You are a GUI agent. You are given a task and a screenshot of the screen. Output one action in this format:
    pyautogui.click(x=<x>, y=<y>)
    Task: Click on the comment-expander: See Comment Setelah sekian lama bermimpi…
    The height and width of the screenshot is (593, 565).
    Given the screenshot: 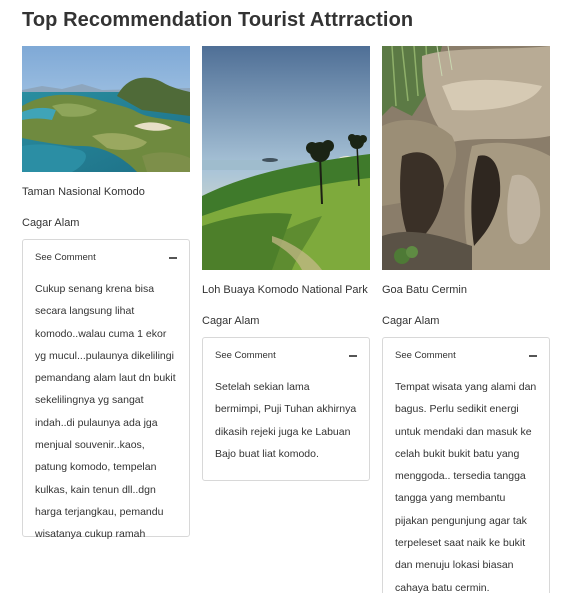 What is the action you would take?
    pyautogui.click(x=286, y=409)
    